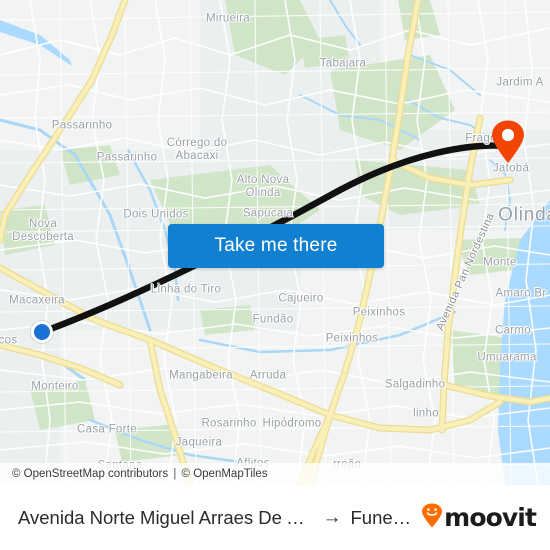 This screenshot has height=550, width=550. Describe the element at coordinates (508, 142) in the screenshot. I see `map-pin-icon` at that location.